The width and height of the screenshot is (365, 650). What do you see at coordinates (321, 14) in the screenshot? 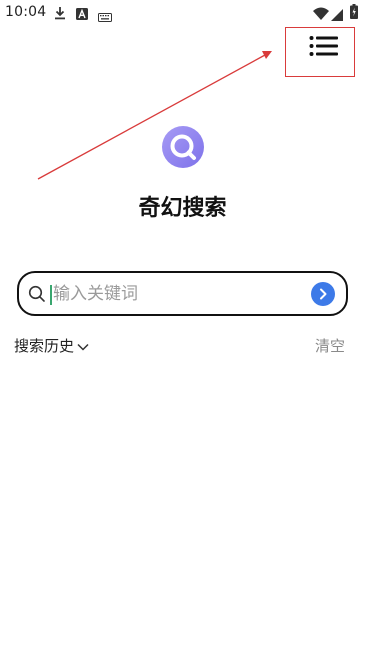
I see `wifi-icon` at bounding box center [321, 14].